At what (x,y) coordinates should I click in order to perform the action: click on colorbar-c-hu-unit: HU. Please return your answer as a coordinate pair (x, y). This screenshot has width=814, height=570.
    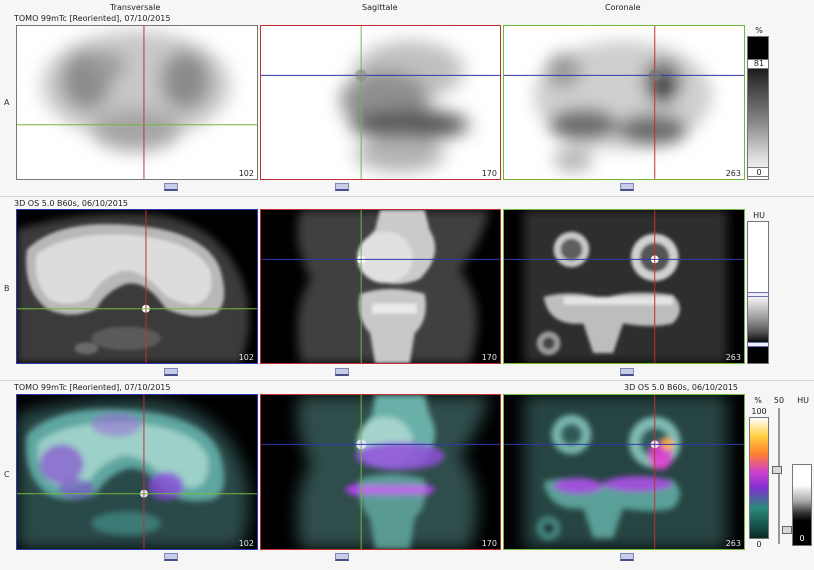
    Looking at the image, I should click on (803, 400).